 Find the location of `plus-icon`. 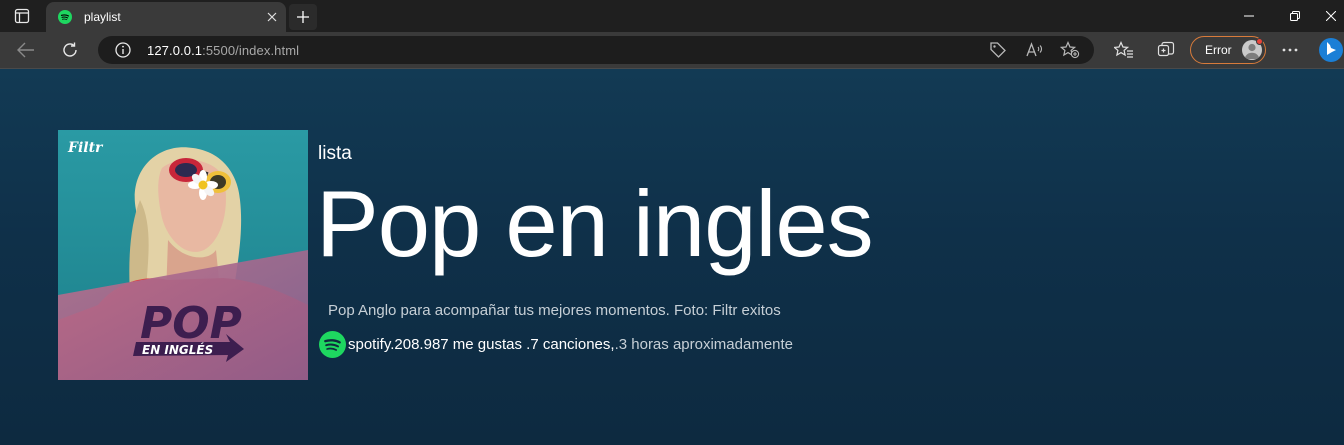

plus-icon is located at coordinates (303, 17).